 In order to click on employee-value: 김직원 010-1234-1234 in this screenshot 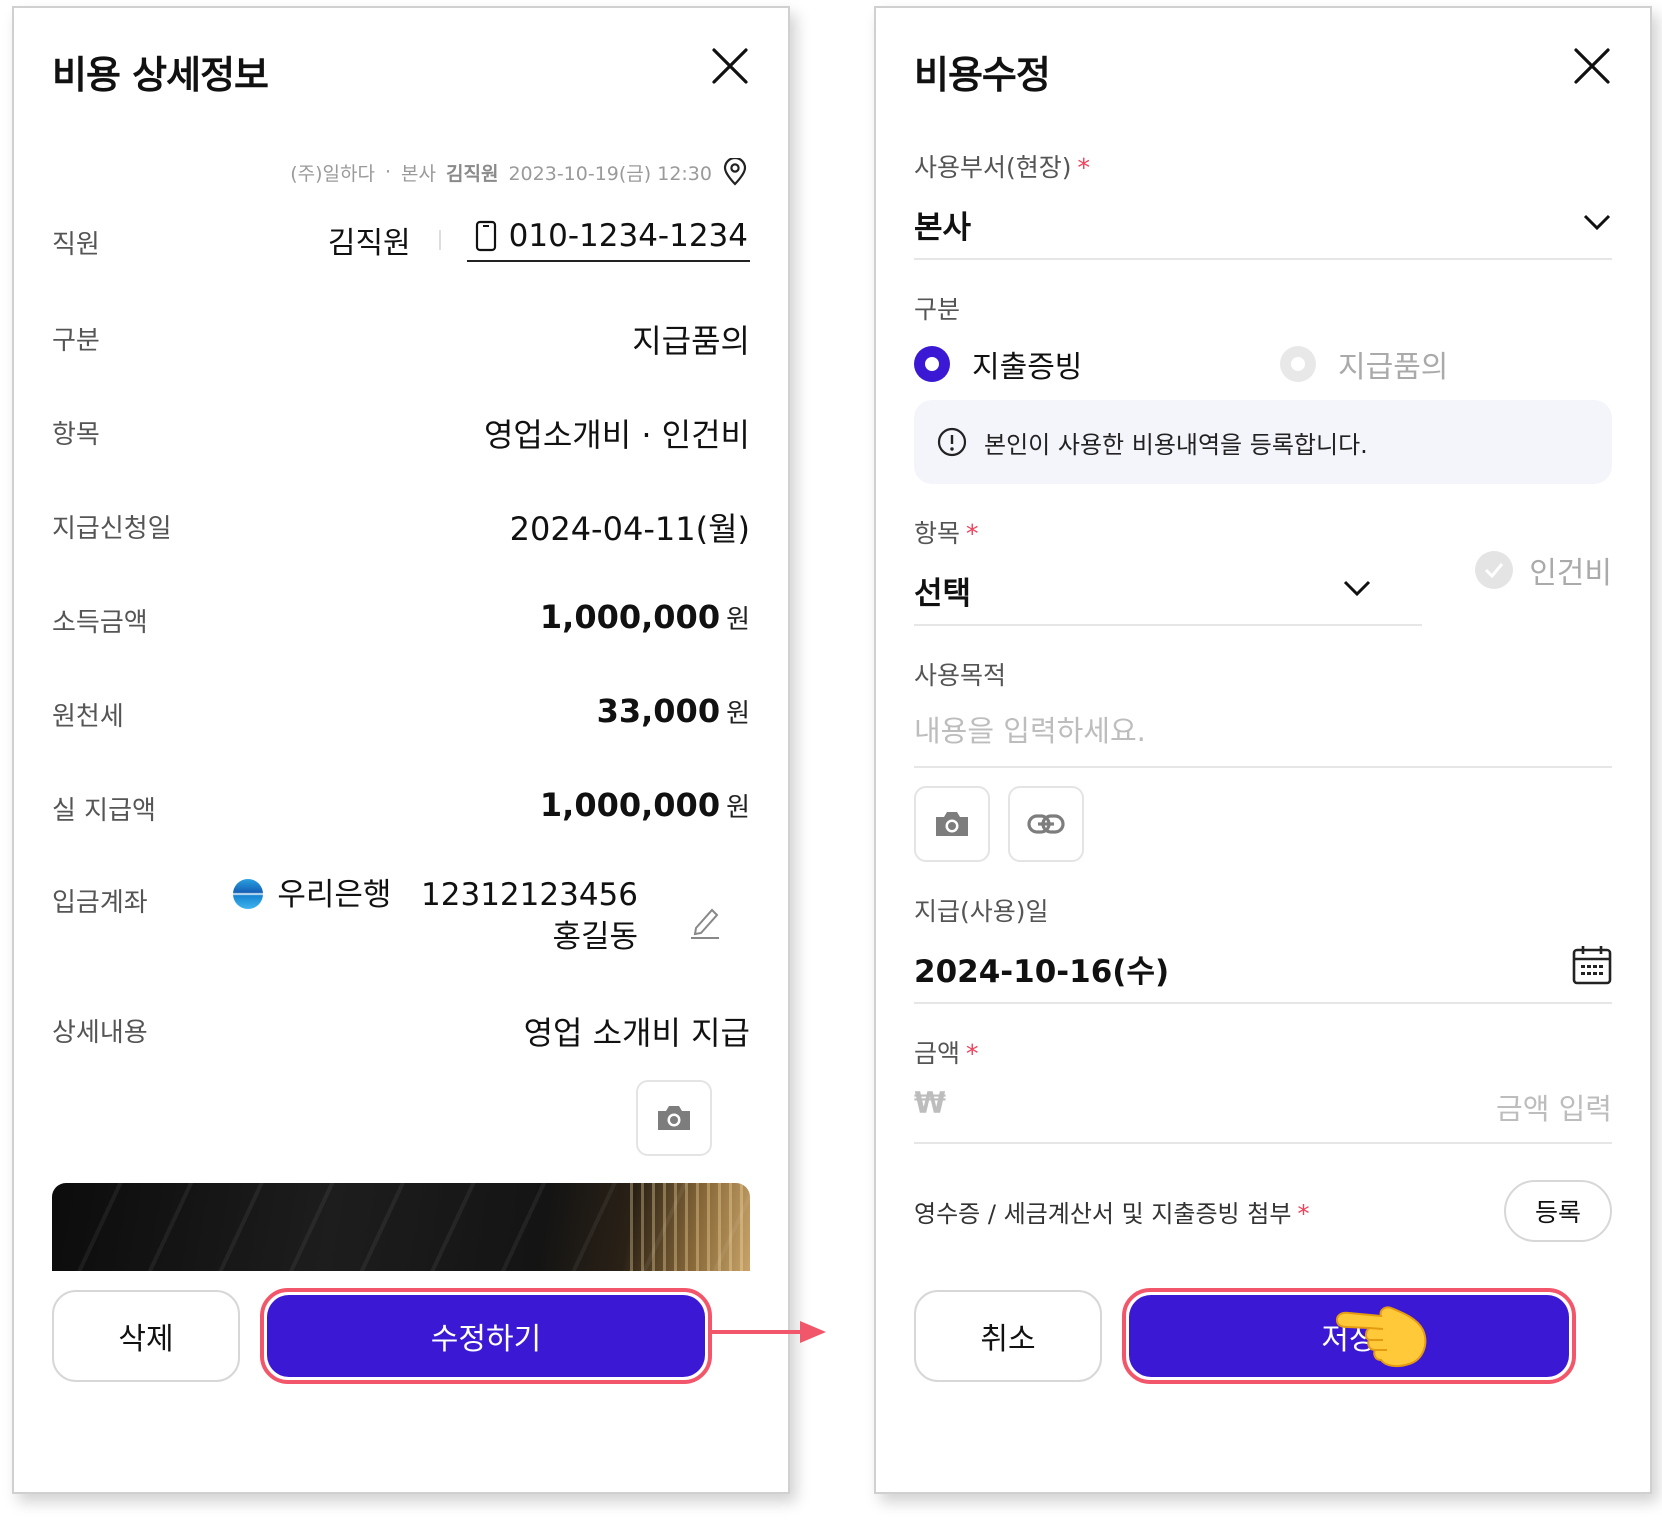, I will do `click(539, 240)`.